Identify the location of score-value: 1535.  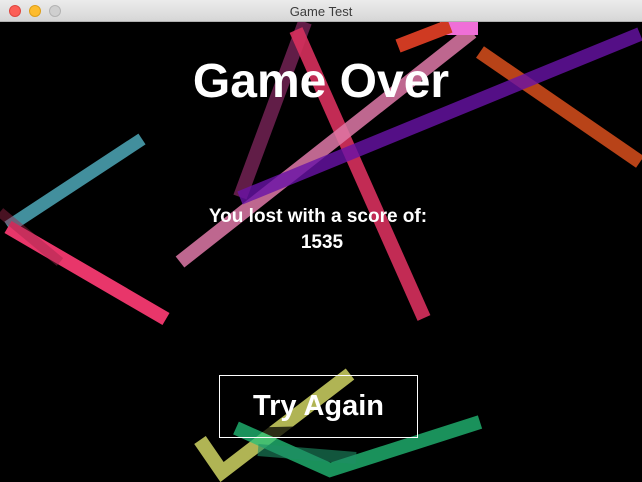
(322, 242).